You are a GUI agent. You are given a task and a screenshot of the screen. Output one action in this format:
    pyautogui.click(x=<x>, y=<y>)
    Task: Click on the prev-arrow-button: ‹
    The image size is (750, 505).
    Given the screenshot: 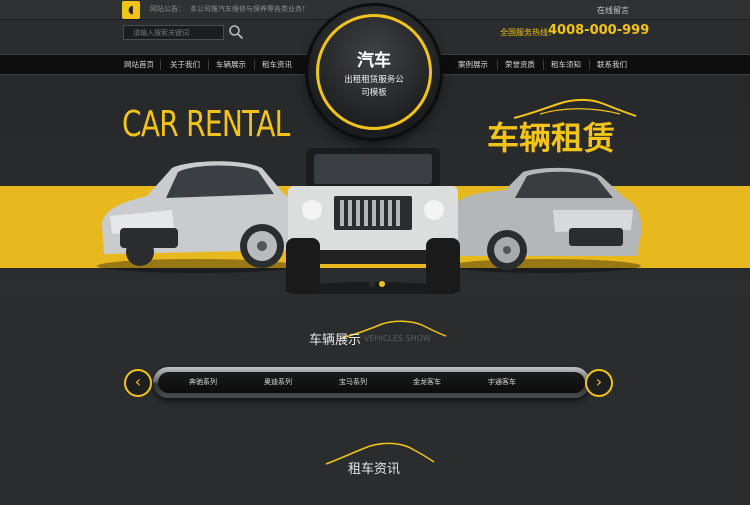 What is the action you would take?
    pyautogui.click(x=138, y=383)
    